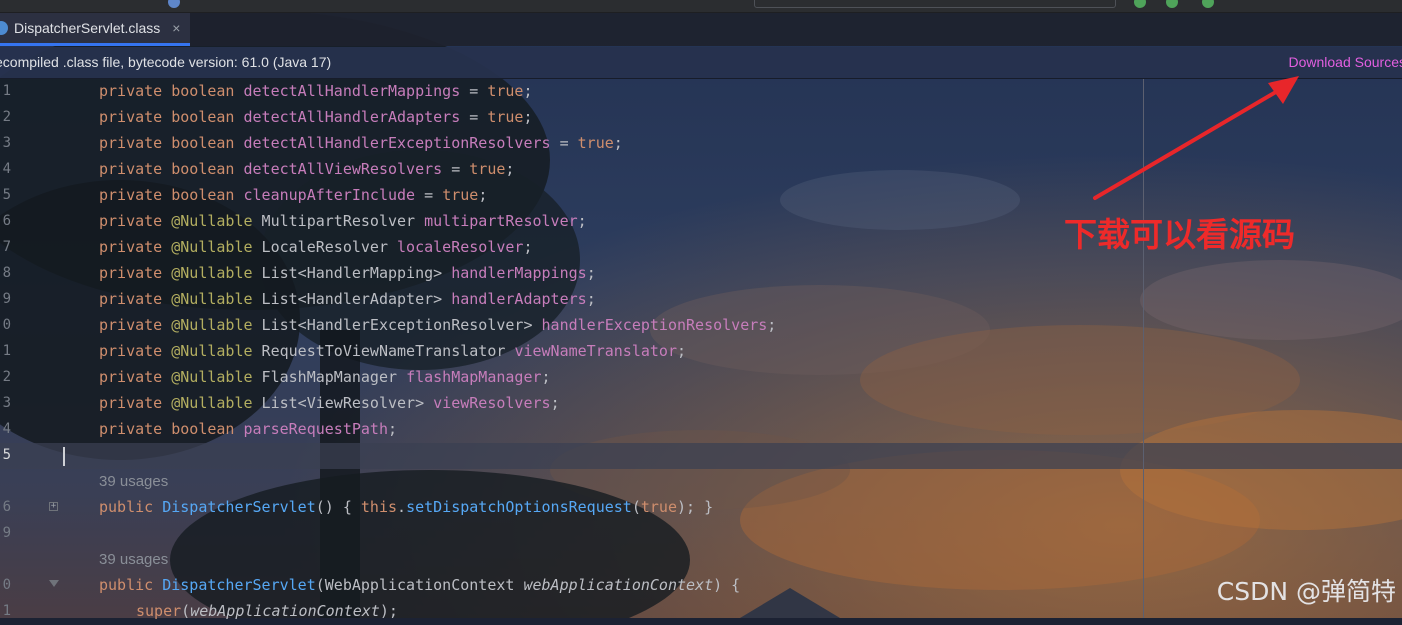 The height and width of the screenshot is (625, 1402). Describe the element at coordinates (30, 586) in the screenshot. I see `gutter-line: 0` at that location.